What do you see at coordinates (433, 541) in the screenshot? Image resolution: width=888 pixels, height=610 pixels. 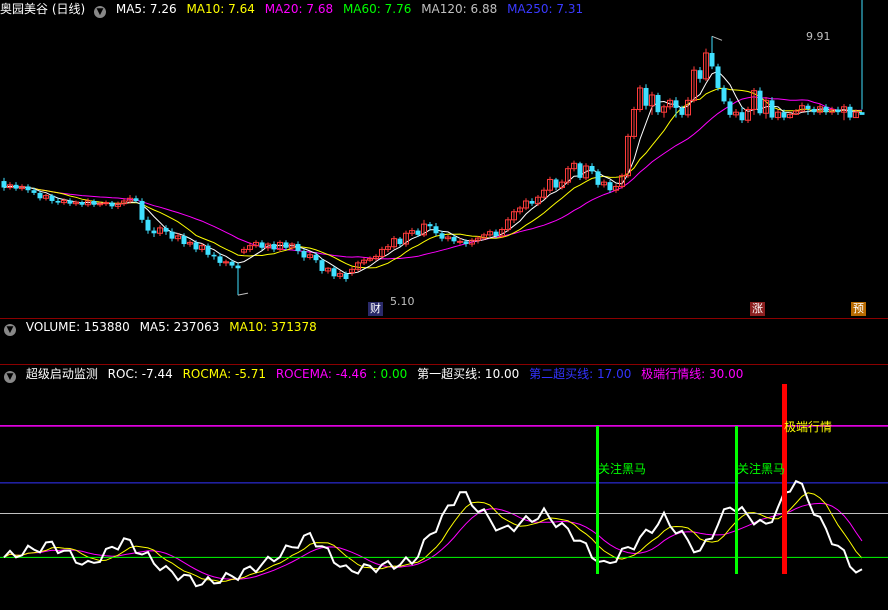 I see `rocema-line` at bounding box center [433, 541].